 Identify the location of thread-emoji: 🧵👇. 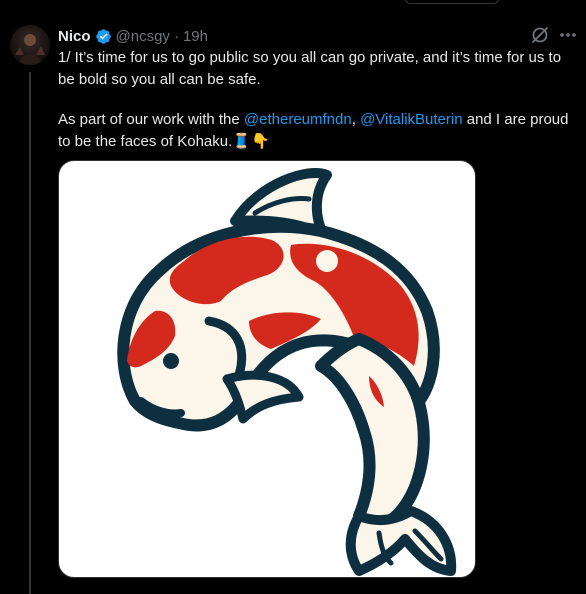
(251, 141).